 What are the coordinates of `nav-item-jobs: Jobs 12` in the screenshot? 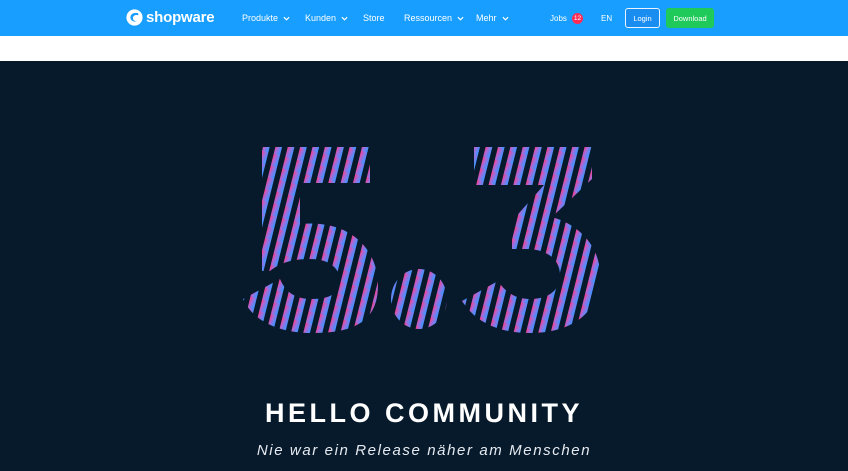 It's located at (567, 18).